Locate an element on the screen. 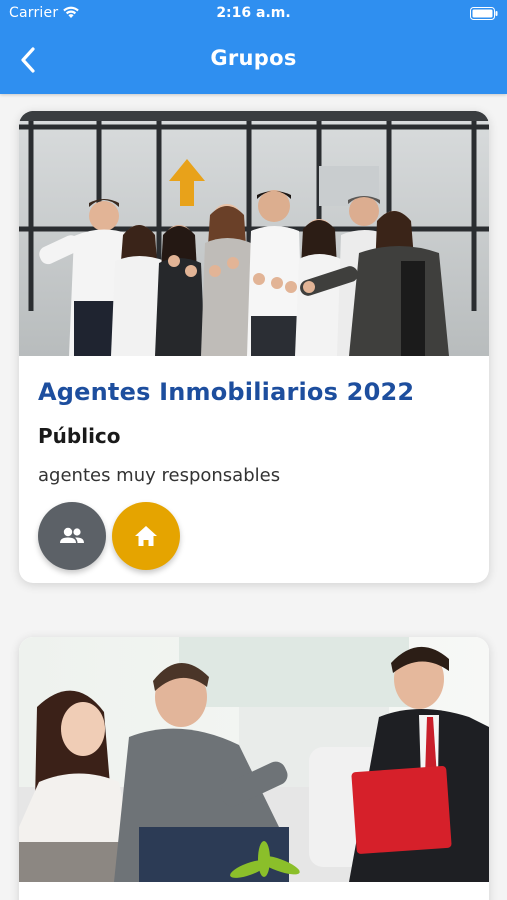  status-bar: Carrier 2:16 a.m. is located at coordinates (253, 14).